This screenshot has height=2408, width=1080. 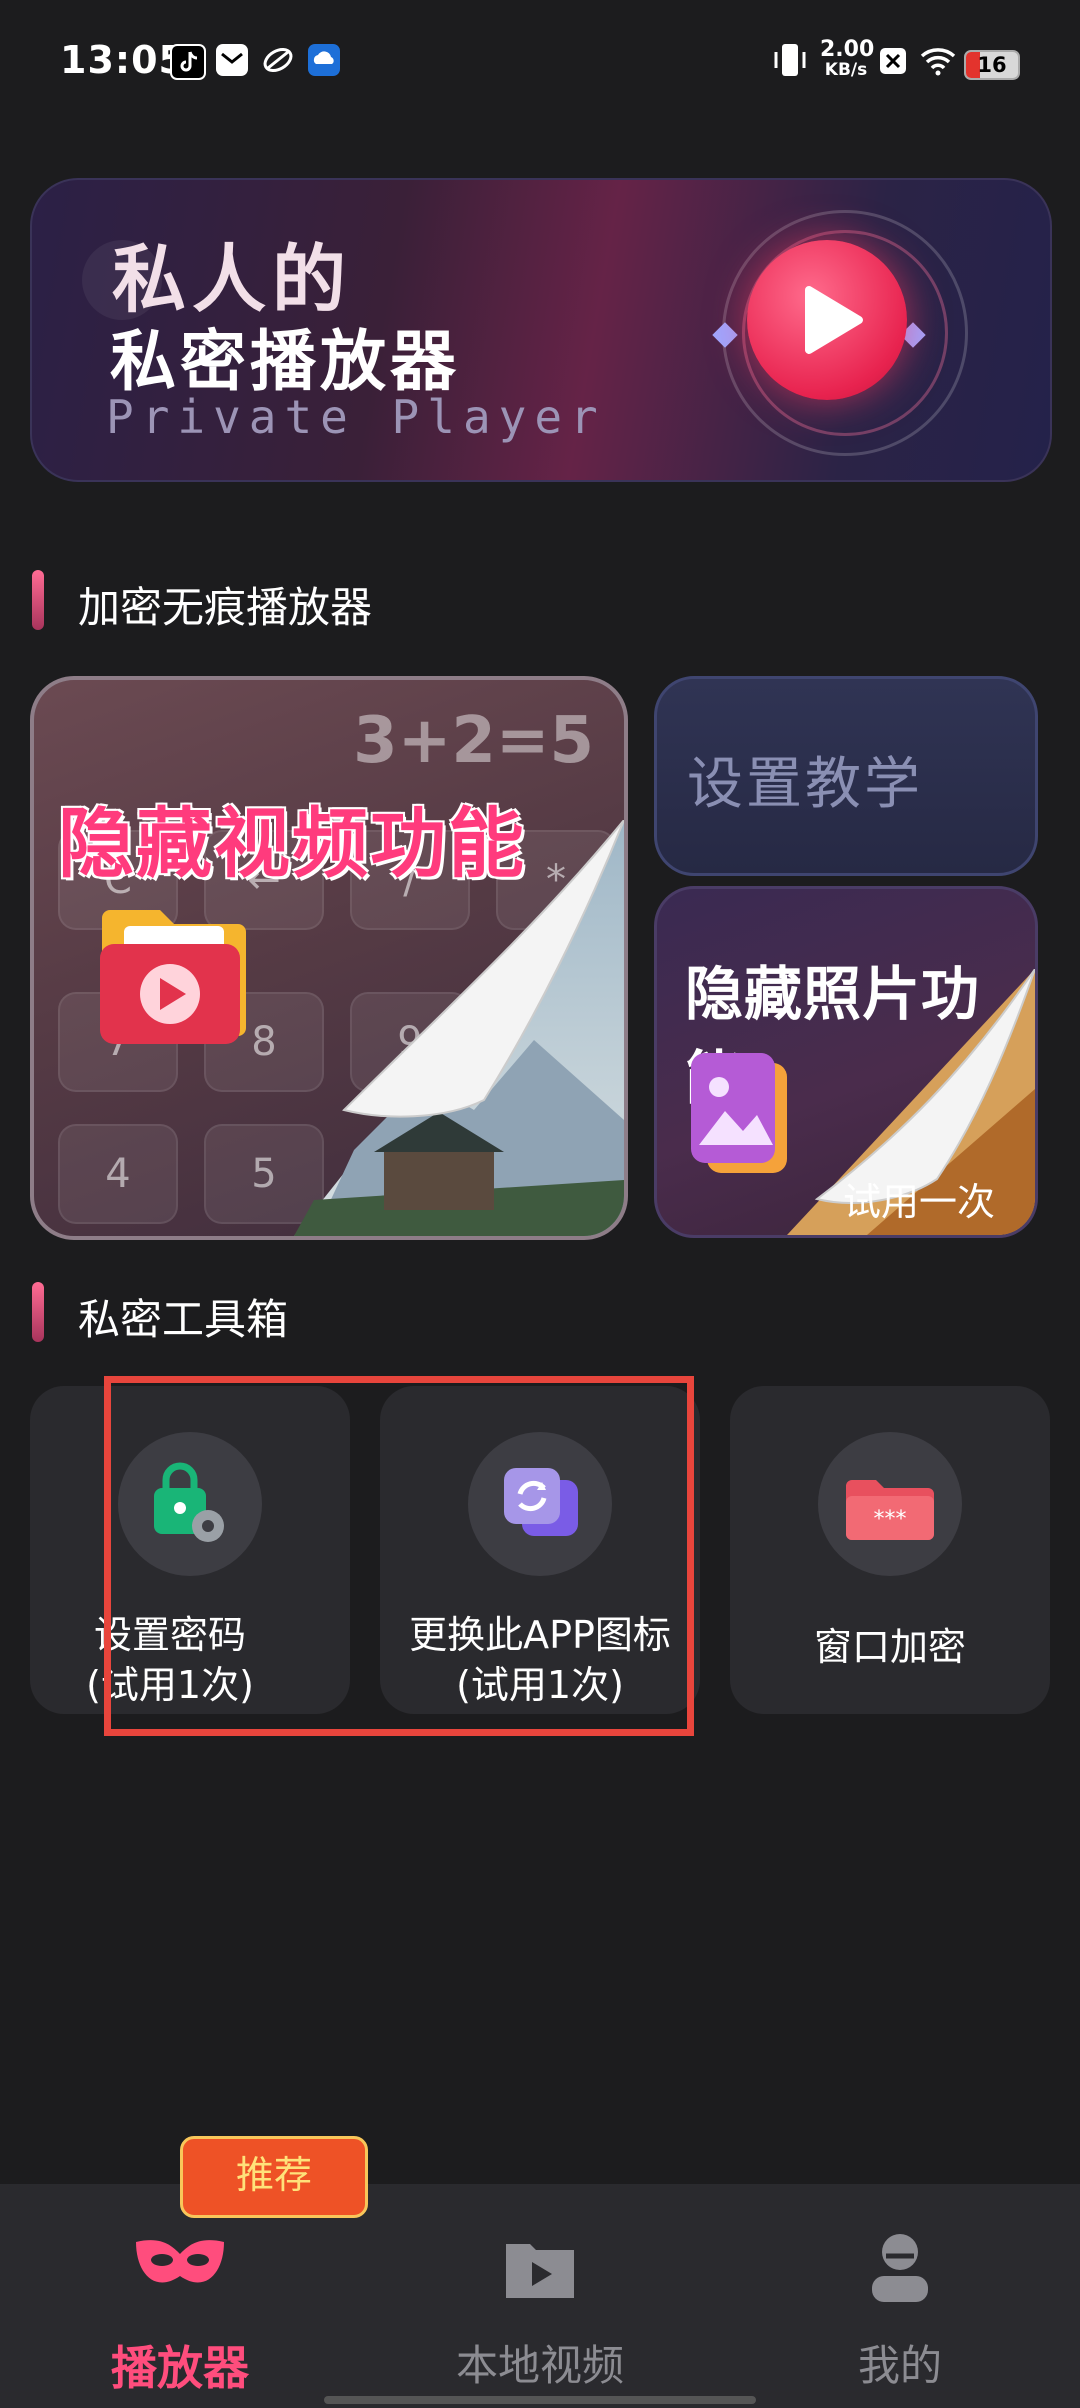 What do you see at coordinates (541, 330) in the screenshot?
I see `hero-banner: 私人的 私密播放器 Private Player` at bounding box center [541, 330].